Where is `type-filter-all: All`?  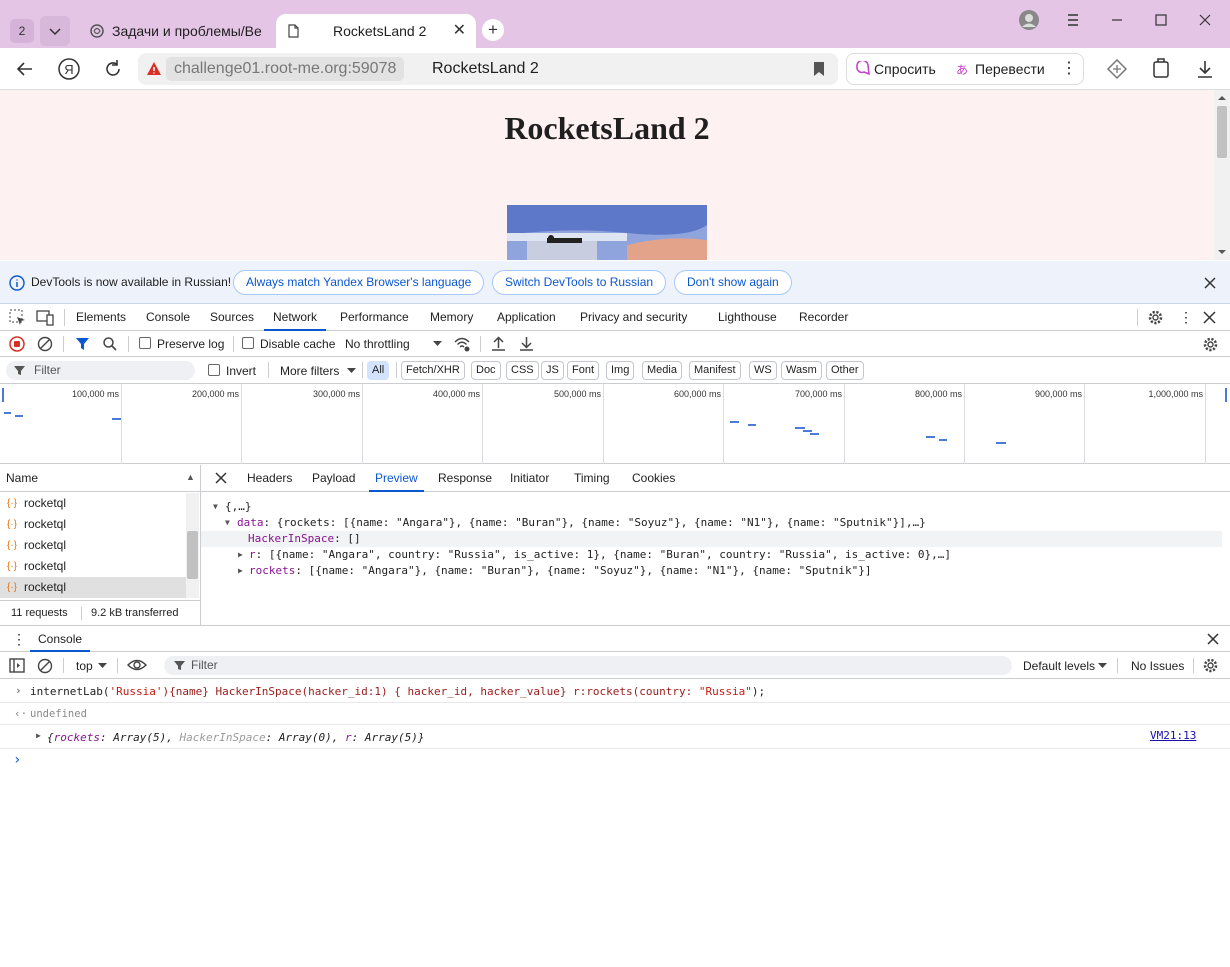
type-filter-all: All is located at coordinates (378, 370).